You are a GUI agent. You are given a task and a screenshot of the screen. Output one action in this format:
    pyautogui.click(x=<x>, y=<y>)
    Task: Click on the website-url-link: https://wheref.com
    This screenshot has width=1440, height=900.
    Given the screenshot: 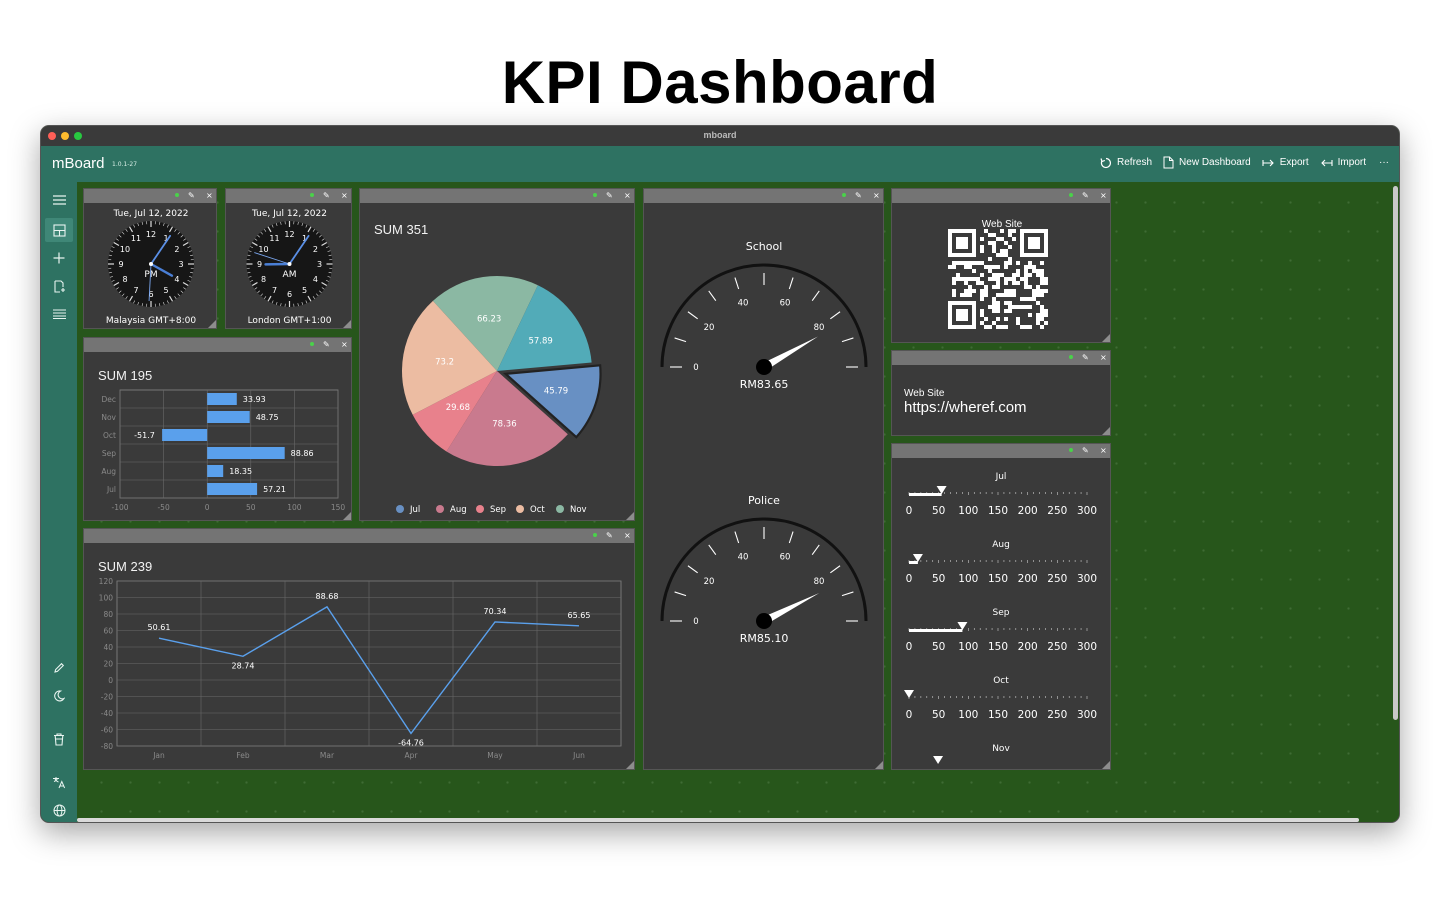 What is the action you would take?
    pyautogui.click(x=965, y=407)
    